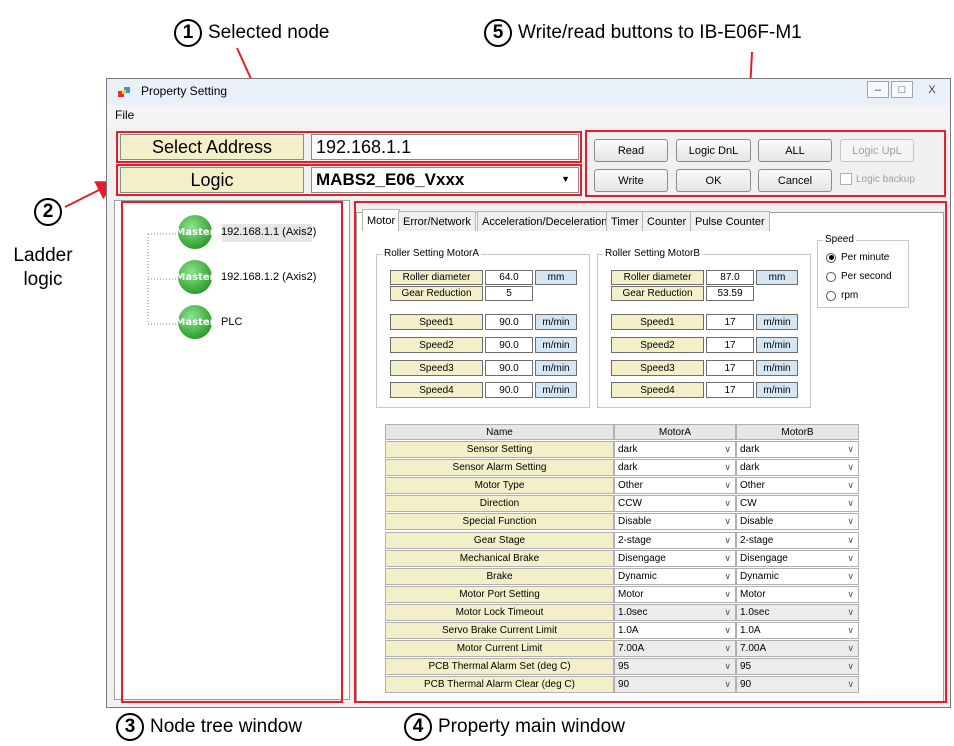  What do you see at coordinates (831, 276) in the screenshot?
I see `radio-empty-icon` at bounding box center [831, 276].